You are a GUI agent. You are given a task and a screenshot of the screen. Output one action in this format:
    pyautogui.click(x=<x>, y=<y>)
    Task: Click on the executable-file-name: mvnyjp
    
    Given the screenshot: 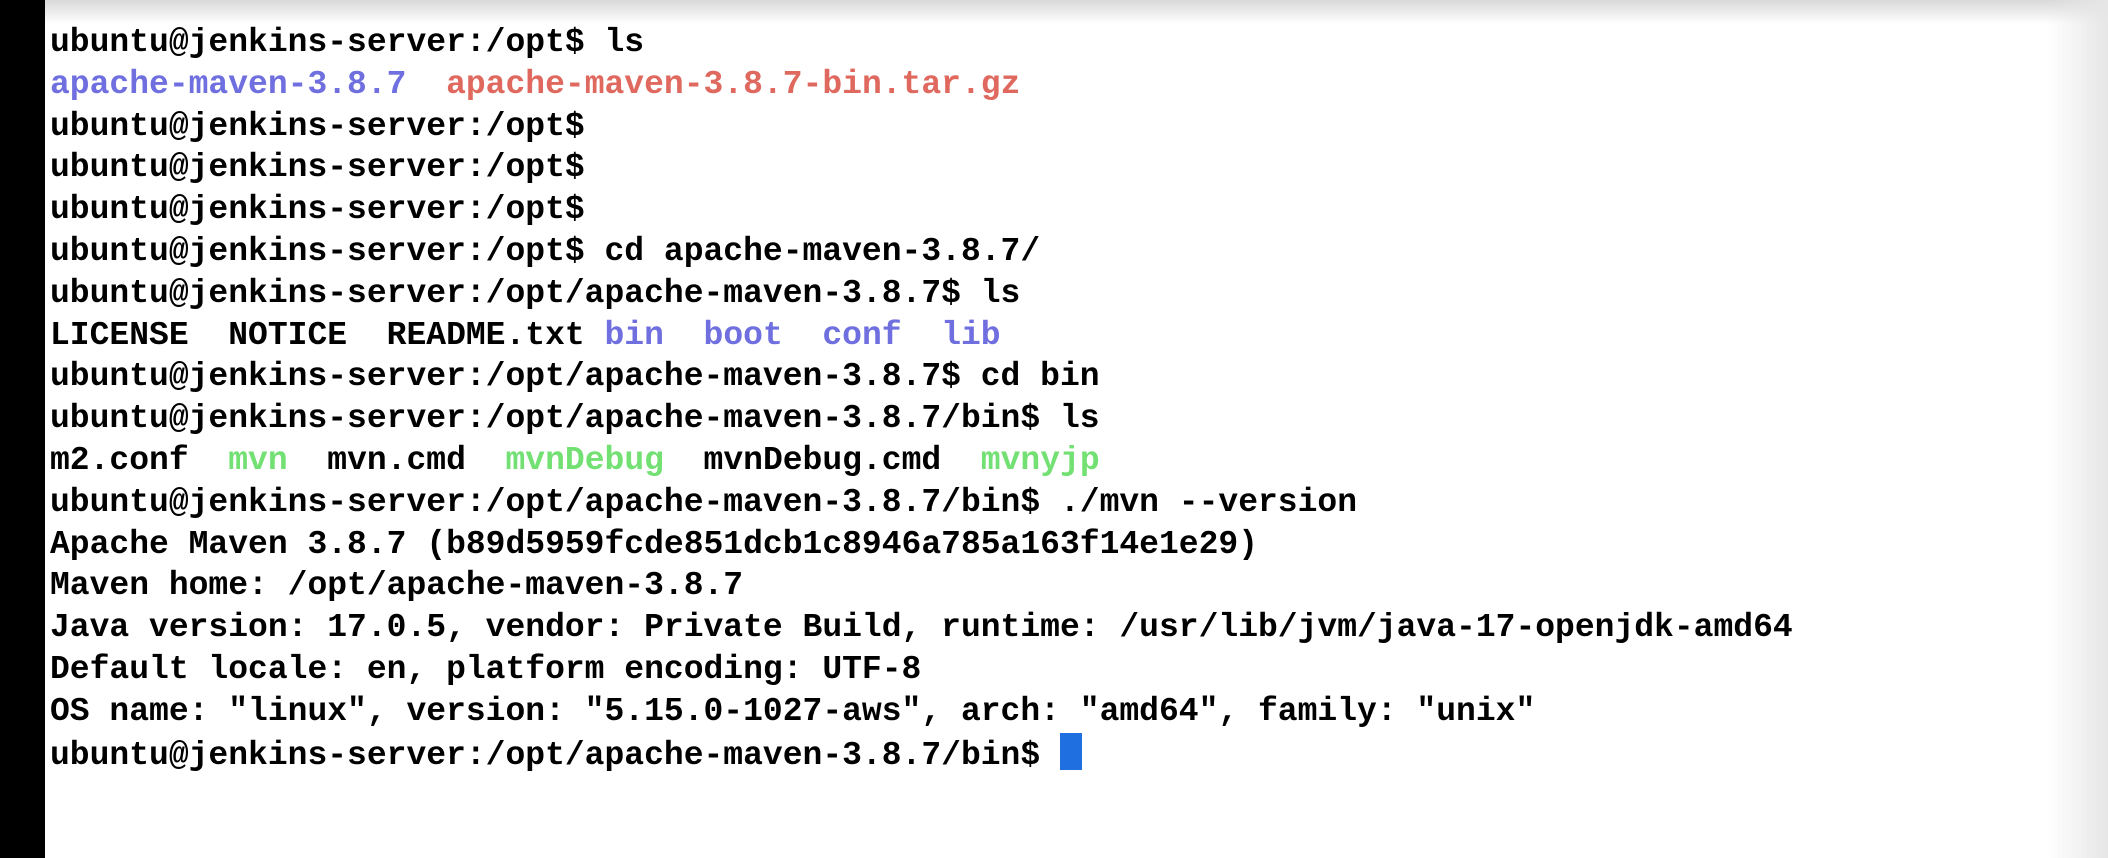 What is the action you would take?
    pyautogui.click(x=1040, y=460)
    